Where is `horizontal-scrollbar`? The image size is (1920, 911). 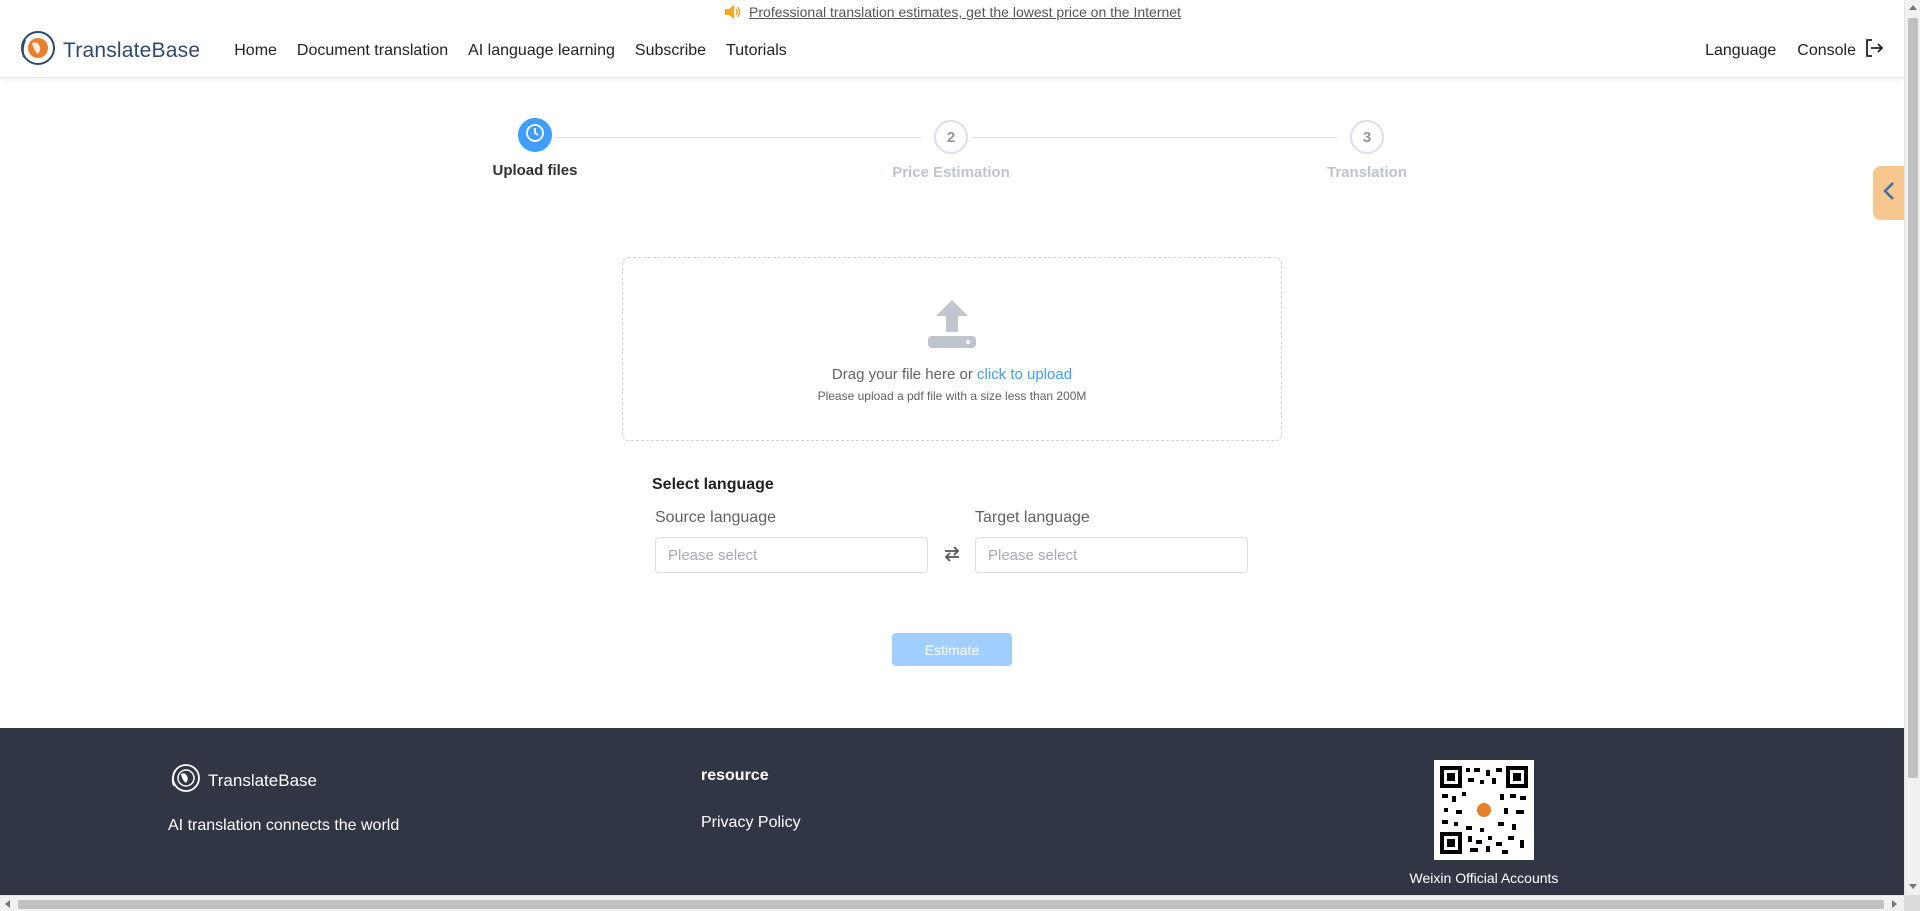
horizontal-scrollbar is located at coordinates (952, 903).